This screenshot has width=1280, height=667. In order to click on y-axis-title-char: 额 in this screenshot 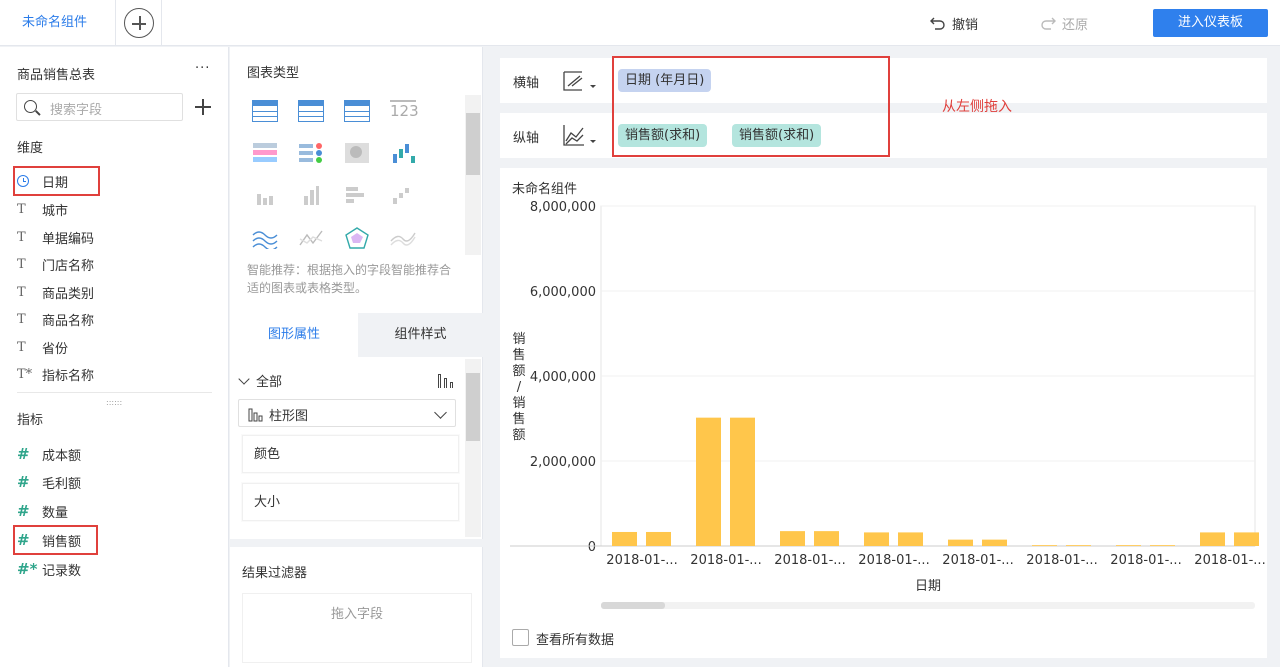, I will do `click(518, 371)`.